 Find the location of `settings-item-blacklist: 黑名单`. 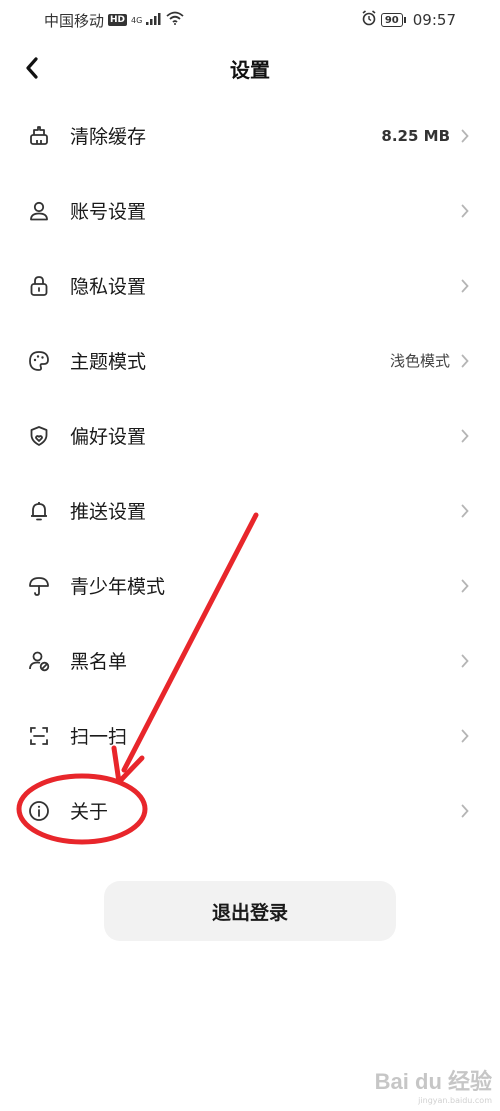

settings-item-blacklist: 黑名单 is located at coordinates (250, 660).